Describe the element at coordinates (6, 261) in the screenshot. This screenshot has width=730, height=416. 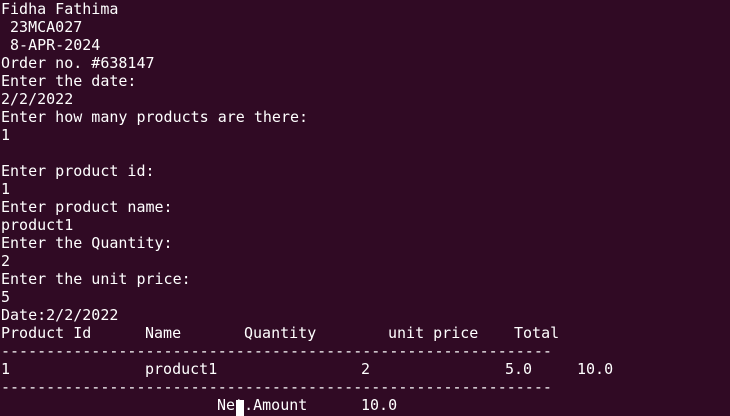
I see `input-quantity: 2` at that location.